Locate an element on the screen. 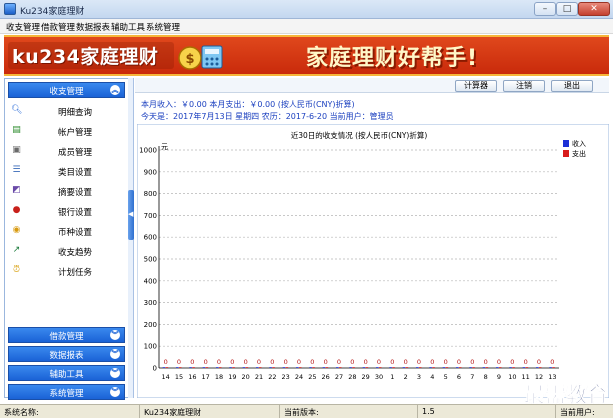 This screenshot has width=613, height=418. sidebar-item-zhanghu: ▤ 帐户管理 is located at coordinates (66, 132).